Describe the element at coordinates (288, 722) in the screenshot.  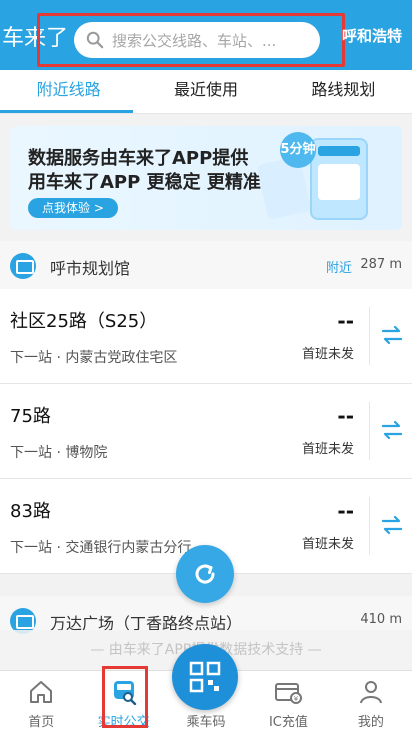
I see `nav-label: IC充值` at that location.